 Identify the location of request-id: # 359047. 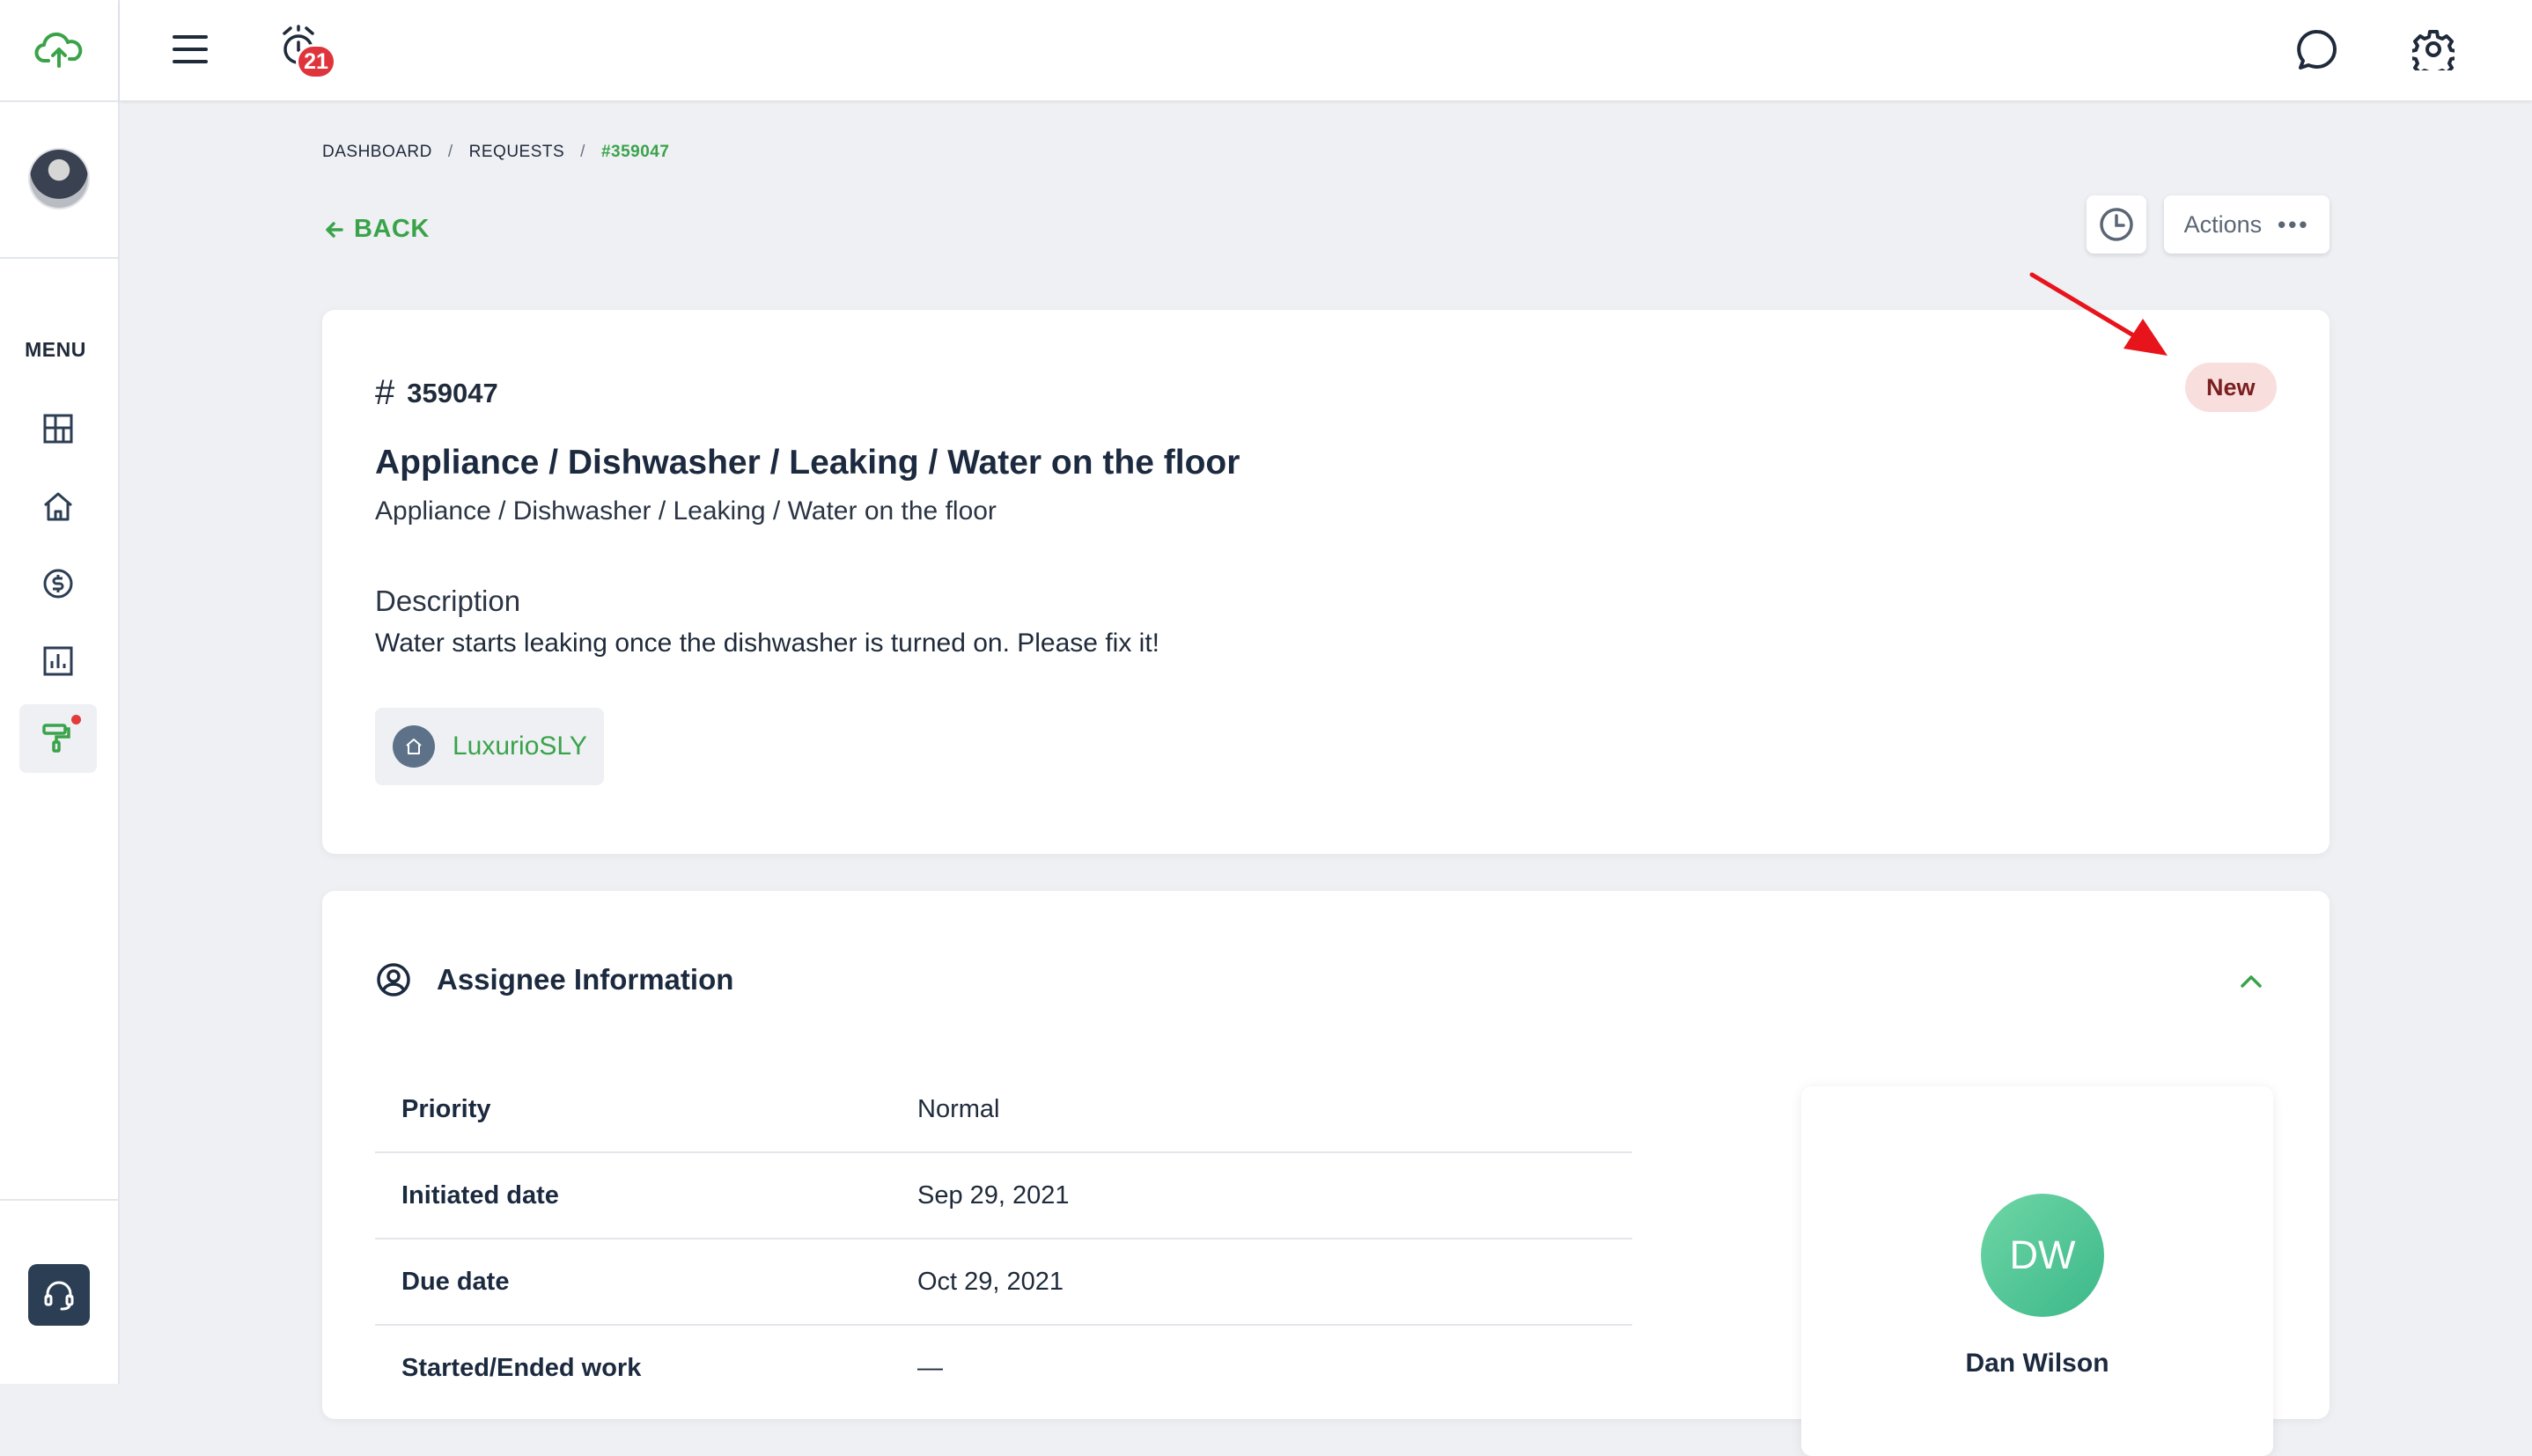
(436, 393).